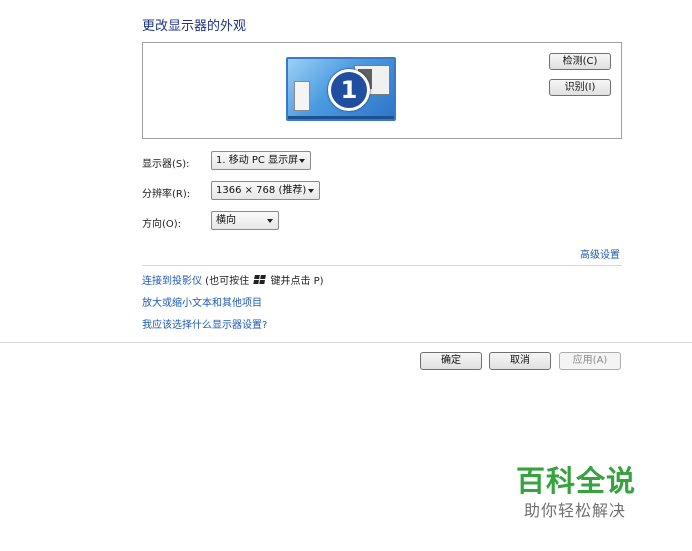 This screenshot has width=692, height=551. What do you see at coordinates (341, 117) in the screenshot?
I see `taskbar-thumbnail` at bounding box center [341, 117].